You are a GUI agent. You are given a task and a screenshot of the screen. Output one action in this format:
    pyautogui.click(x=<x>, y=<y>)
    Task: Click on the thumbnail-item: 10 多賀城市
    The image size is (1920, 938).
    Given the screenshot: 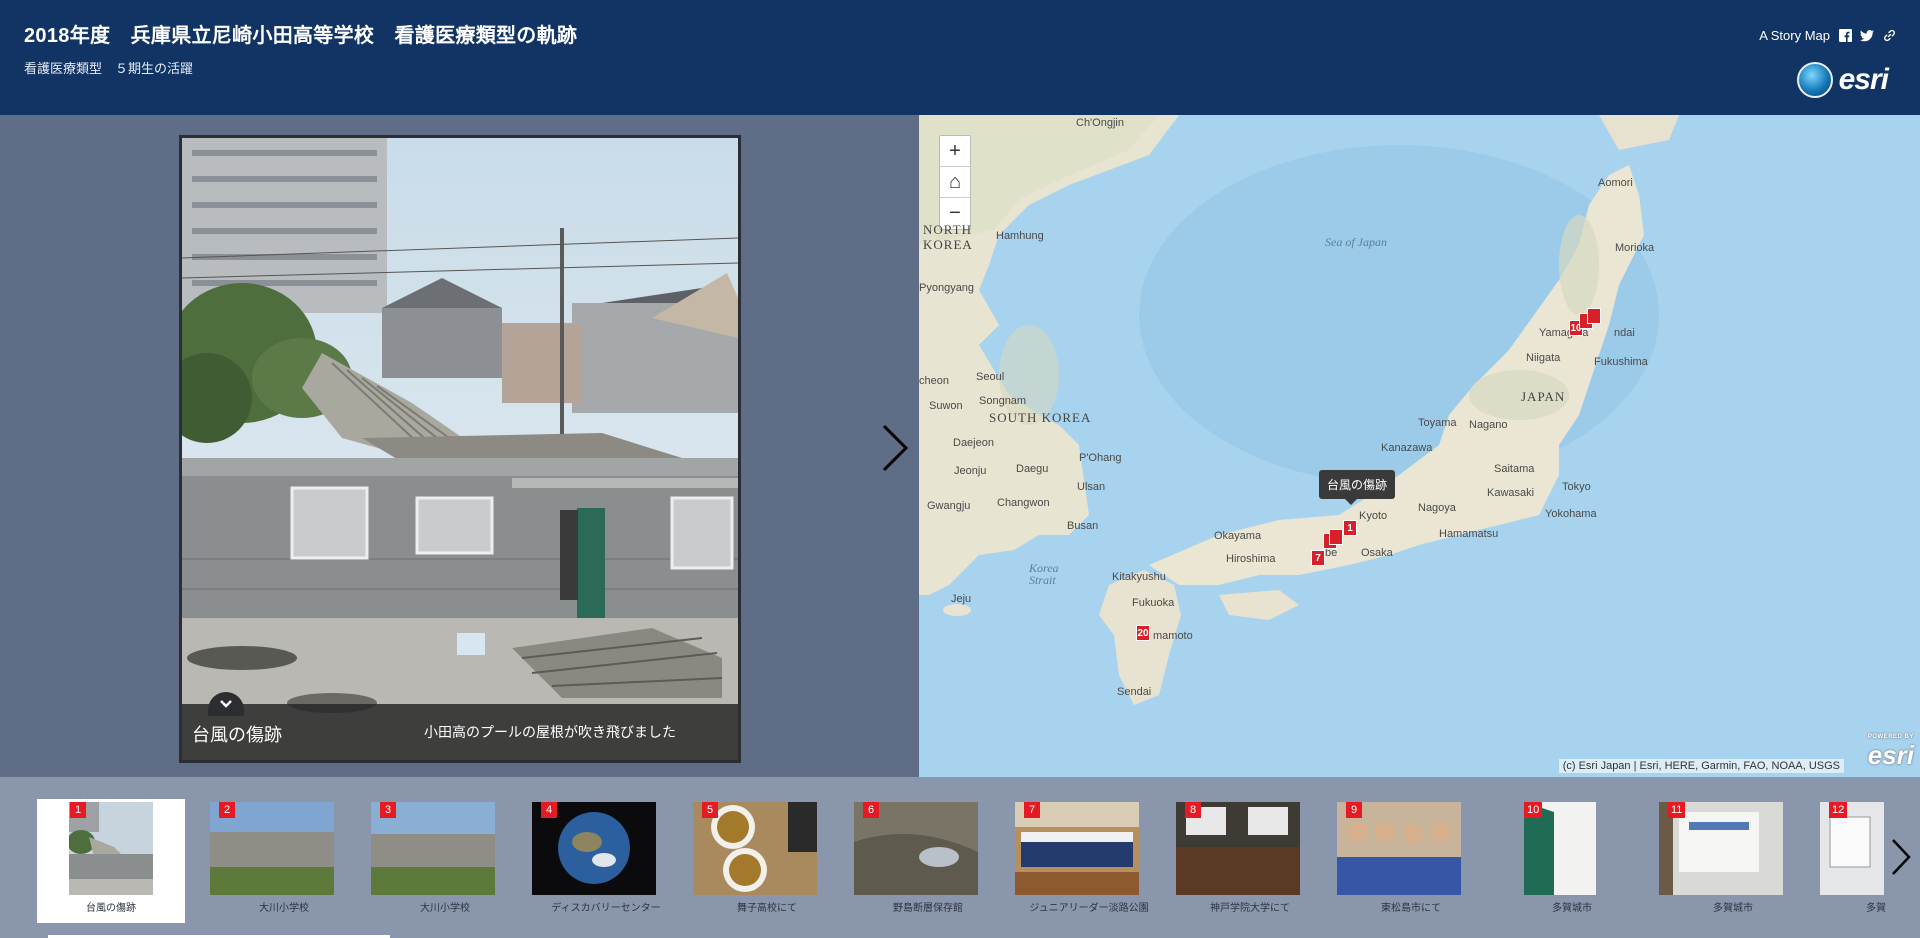 What is the action you would take?
    pyautogui.click(x=1548, y=861)
    